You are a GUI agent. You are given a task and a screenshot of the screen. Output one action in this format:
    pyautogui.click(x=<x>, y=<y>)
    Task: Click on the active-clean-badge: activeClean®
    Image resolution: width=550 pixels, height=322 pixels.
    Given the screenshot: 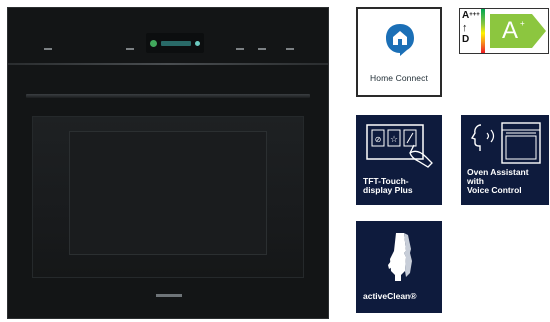 What is the action you would take?
    pyautogui.click(x=399, y=267)
    